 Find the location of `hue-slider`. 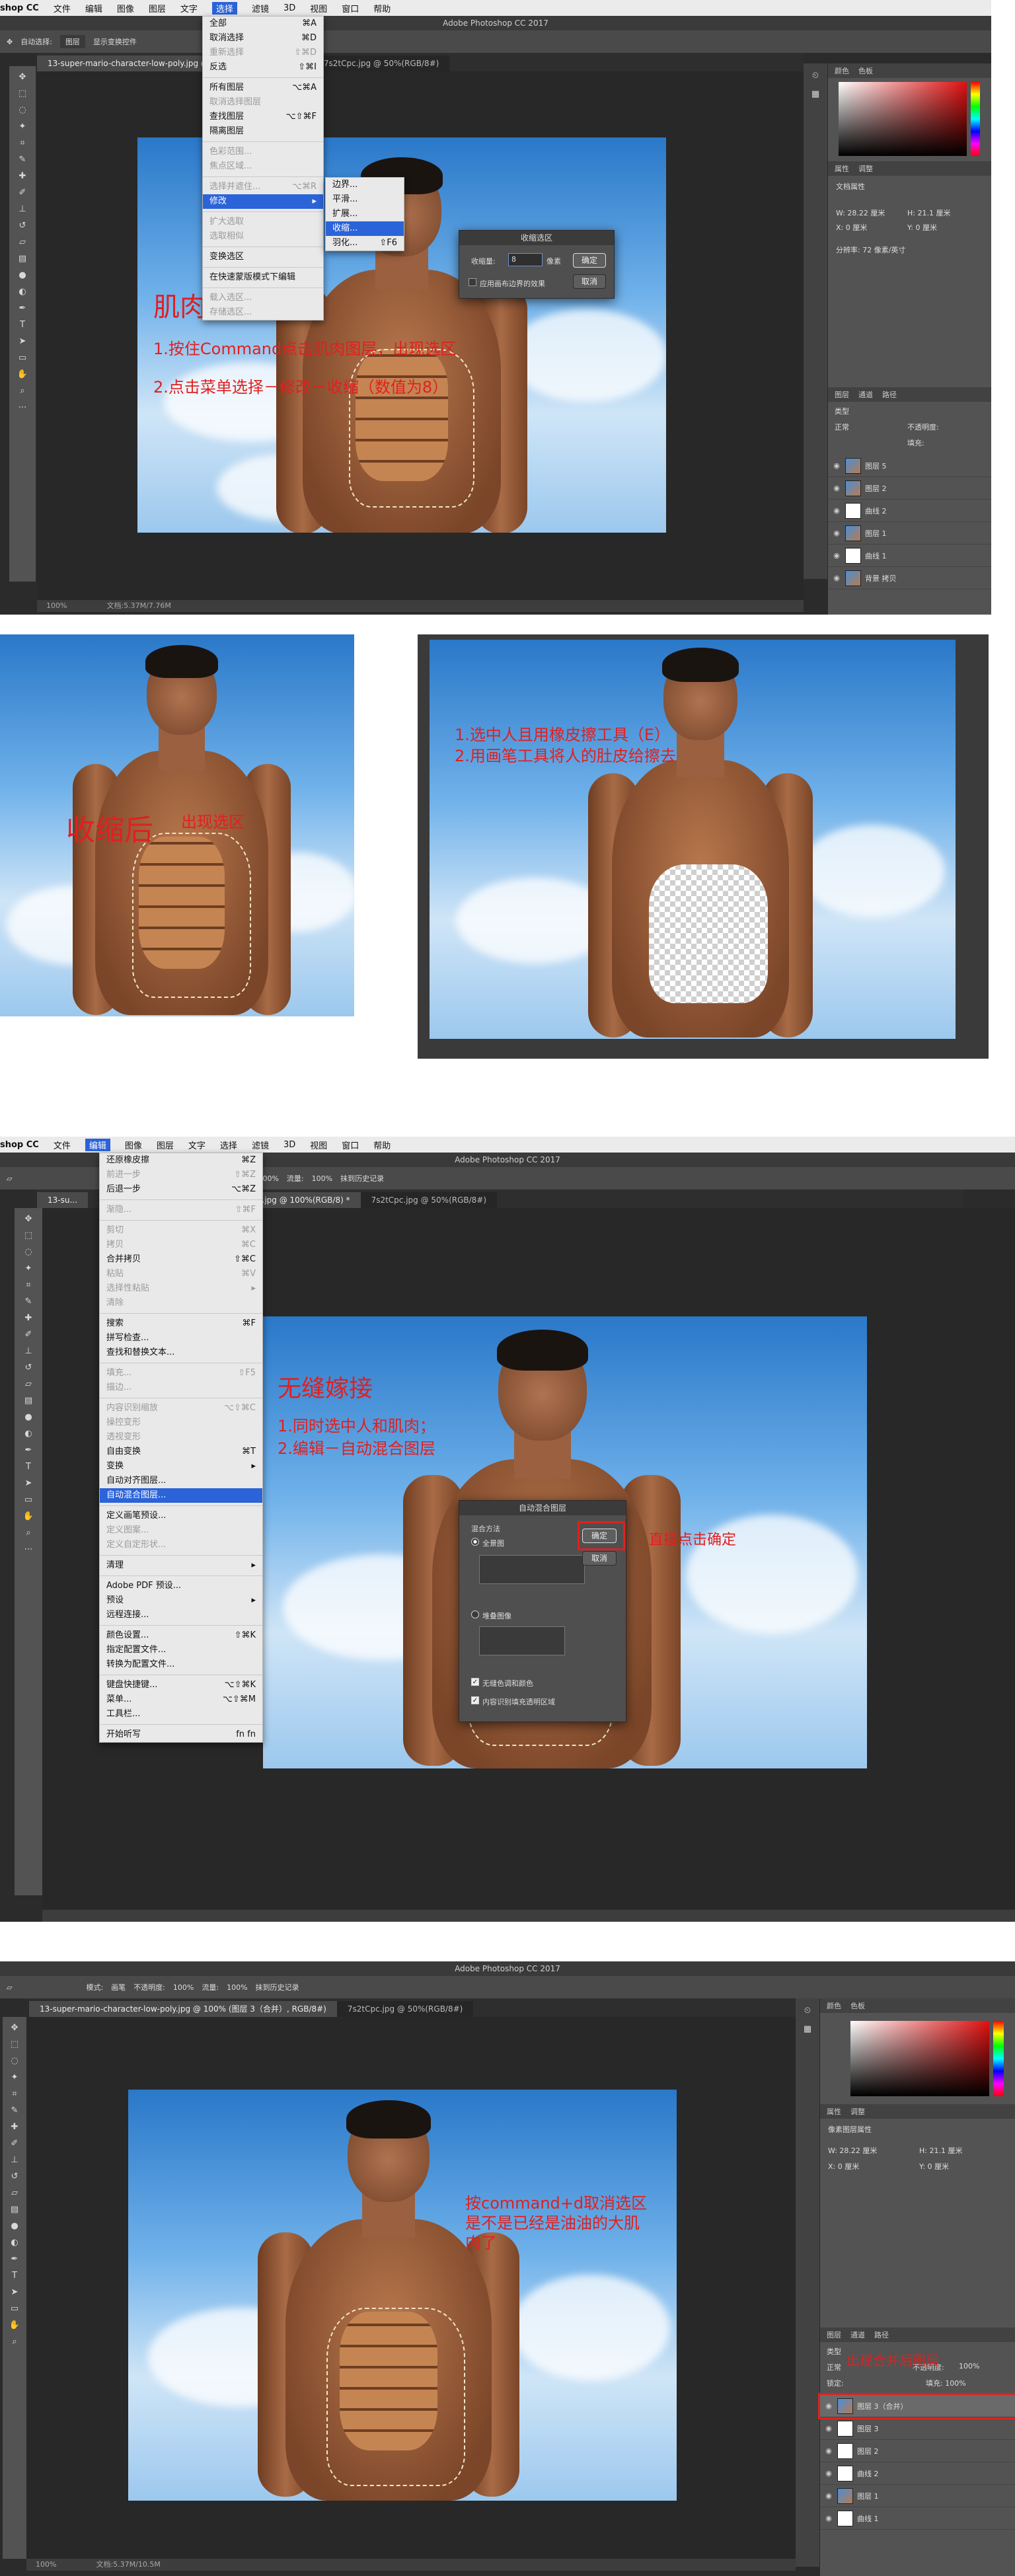

hue-slider is located at coordinates (998, 2058).